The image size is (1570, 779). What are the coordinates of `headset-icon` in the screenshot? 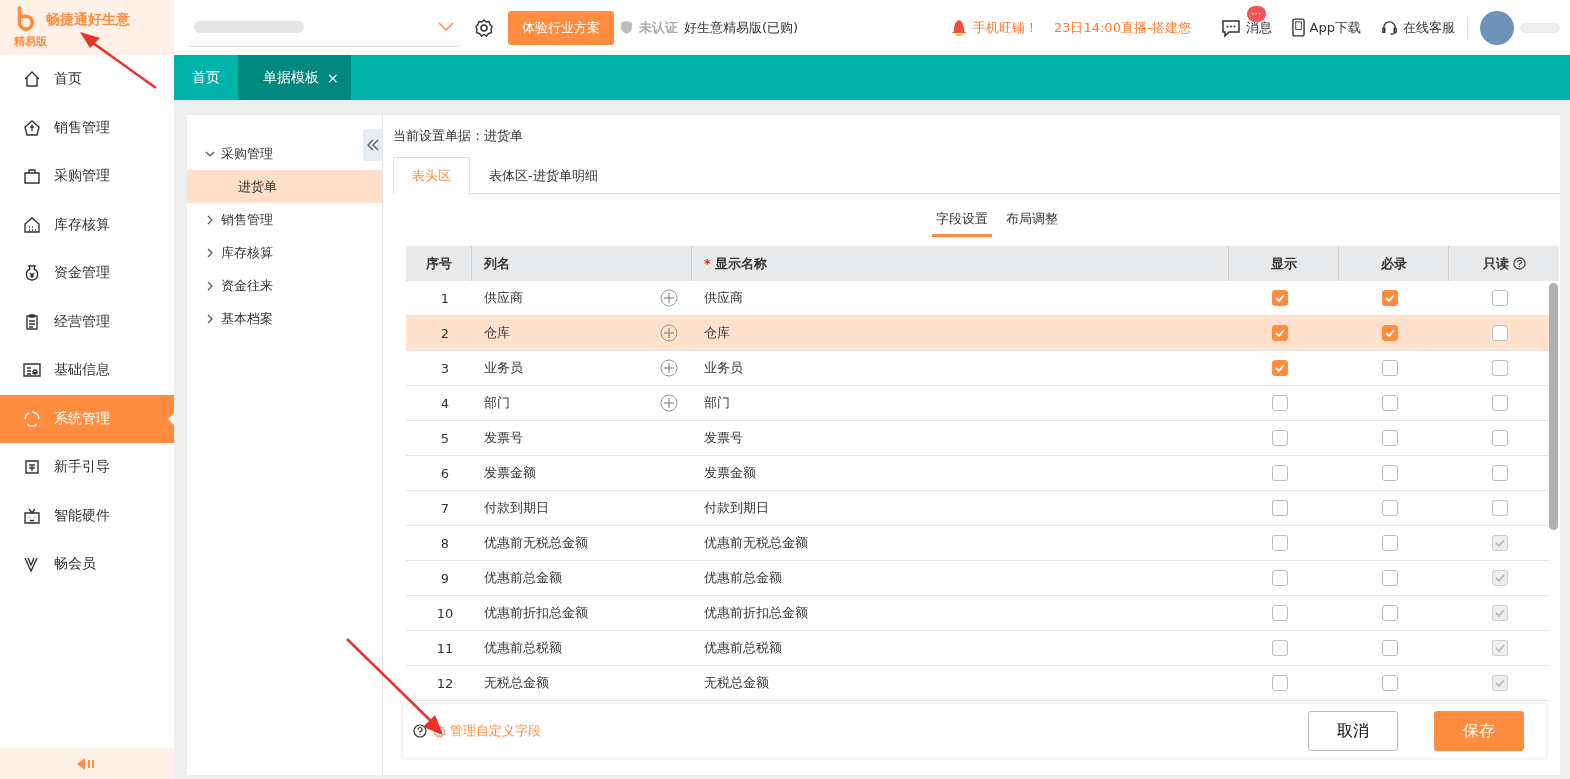 It's located at (1389, 27).